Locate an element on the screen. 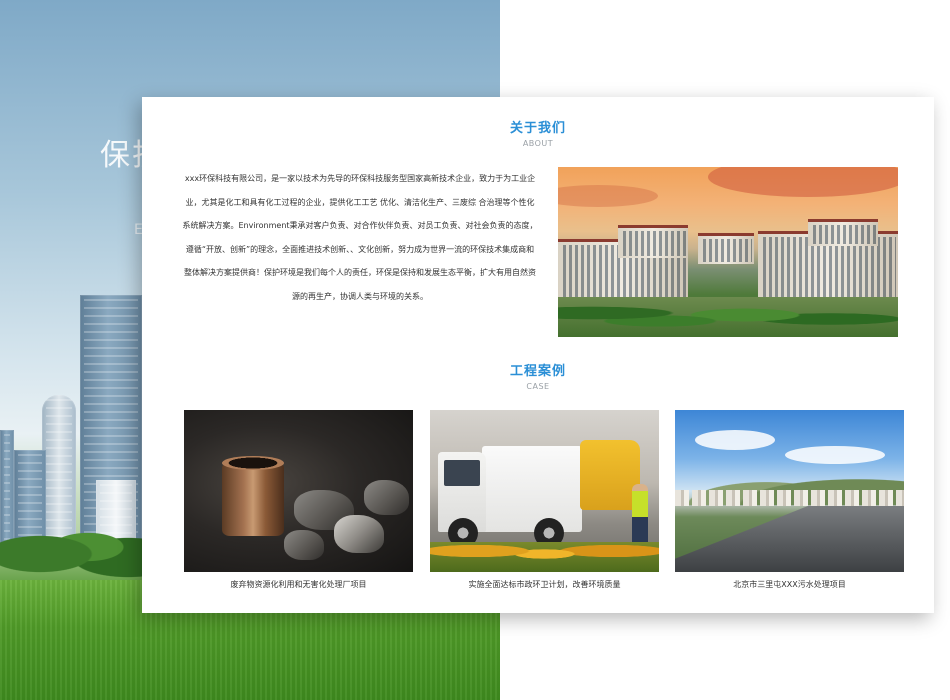  about-header: 关于我们 ABOUT is located at coordinates (538, 132).